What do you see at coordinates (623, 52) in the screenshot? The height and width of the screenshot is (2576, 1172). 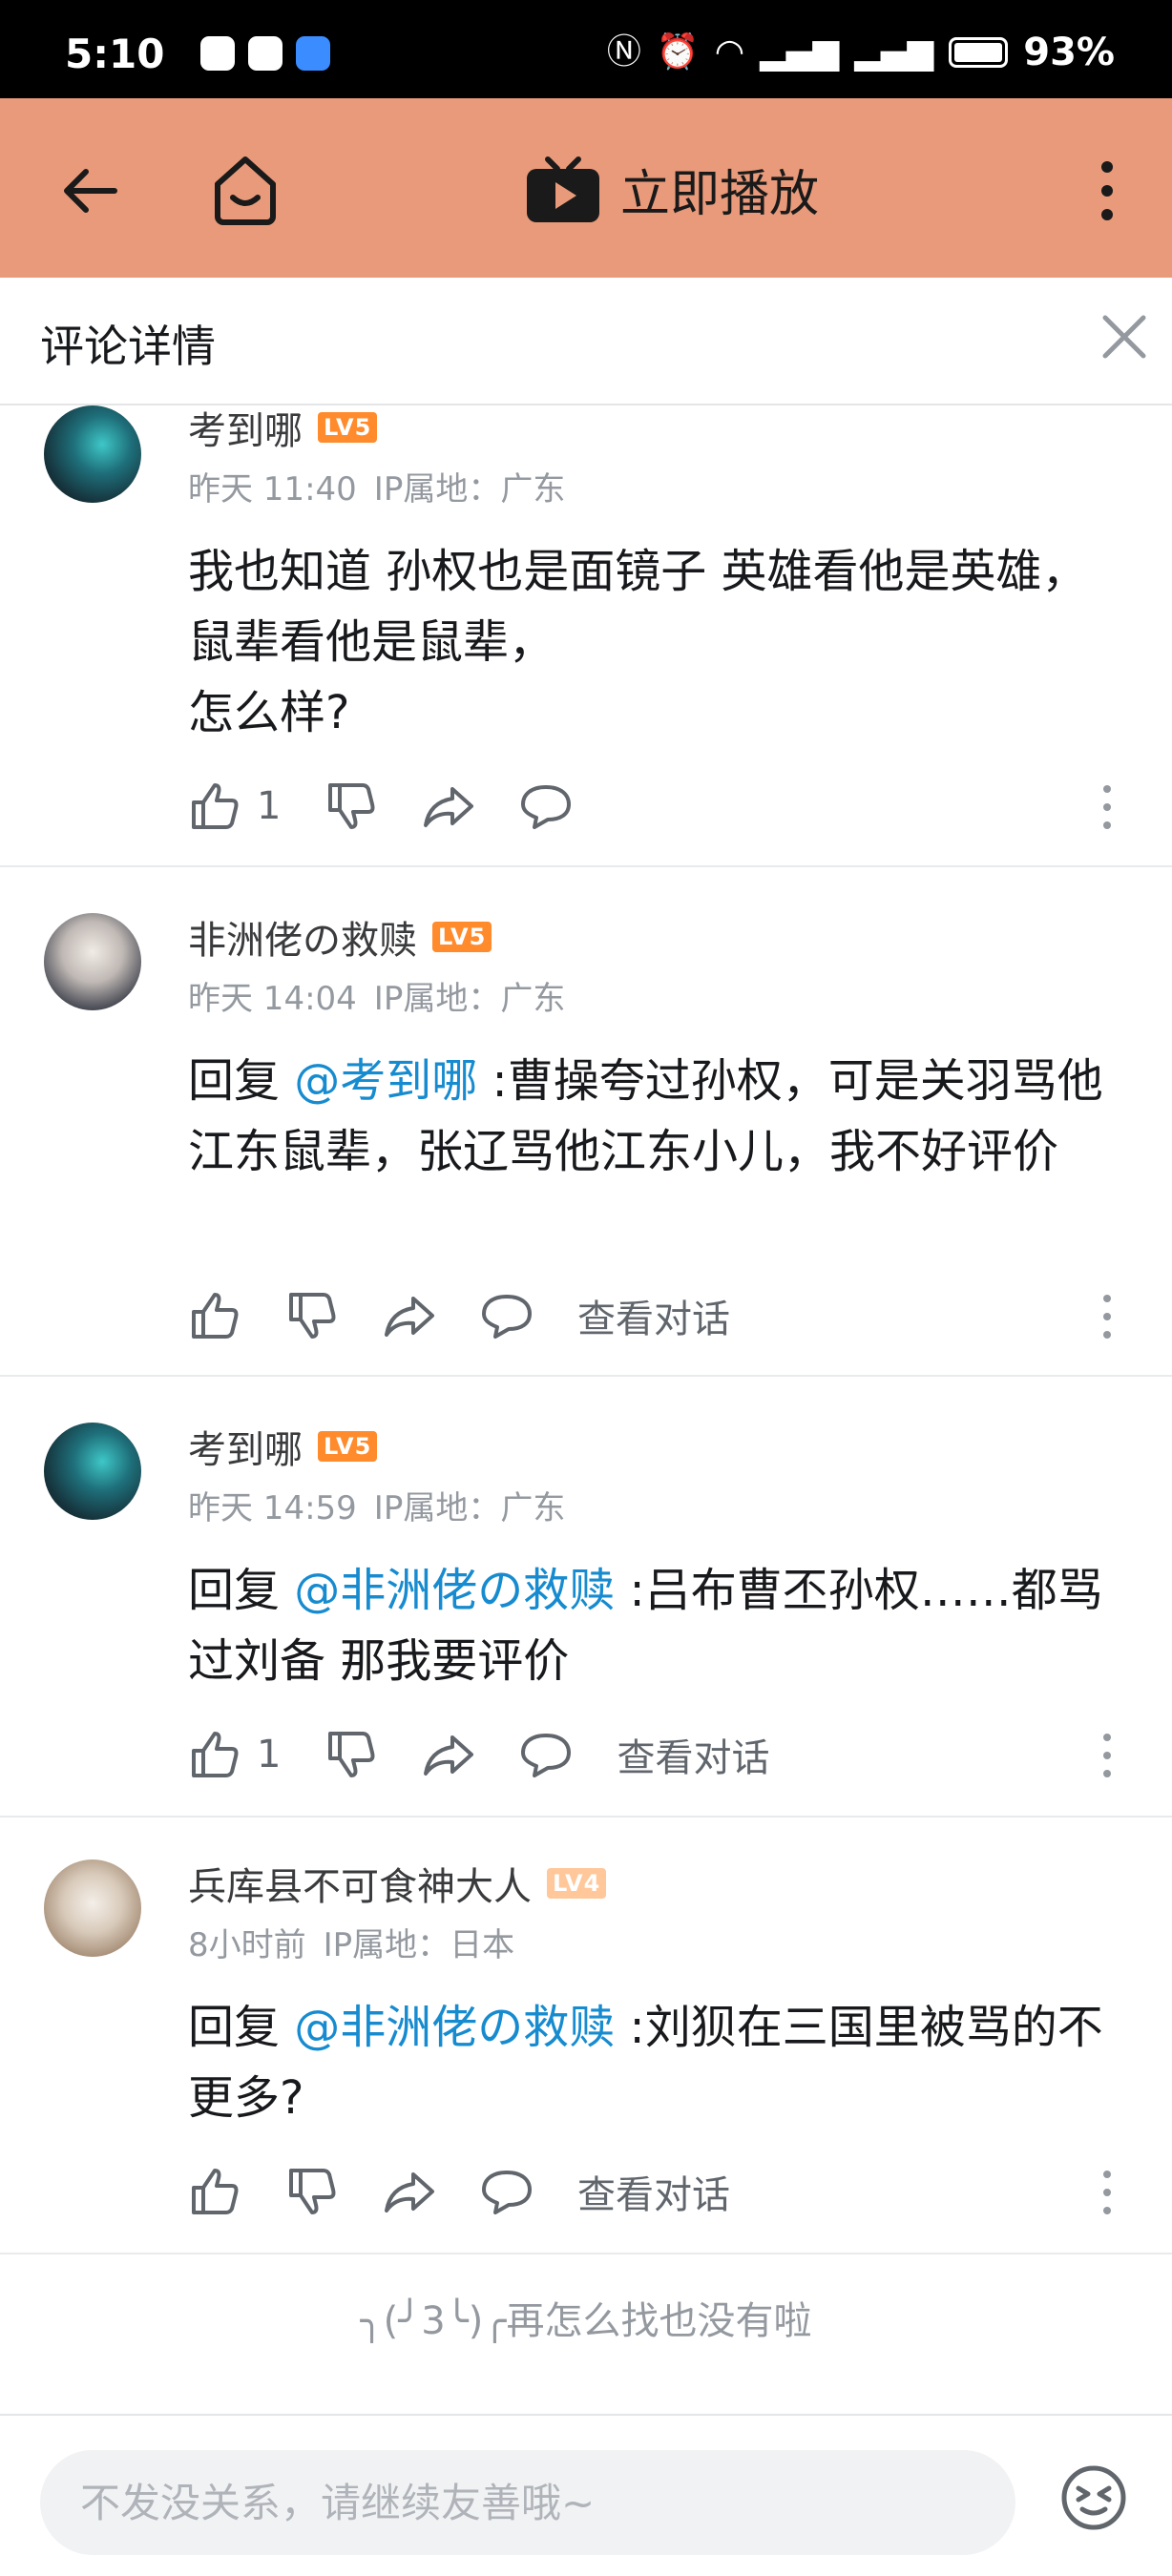 I see `nfc-icon: Ⓝ` at bounding box center [623, 52].